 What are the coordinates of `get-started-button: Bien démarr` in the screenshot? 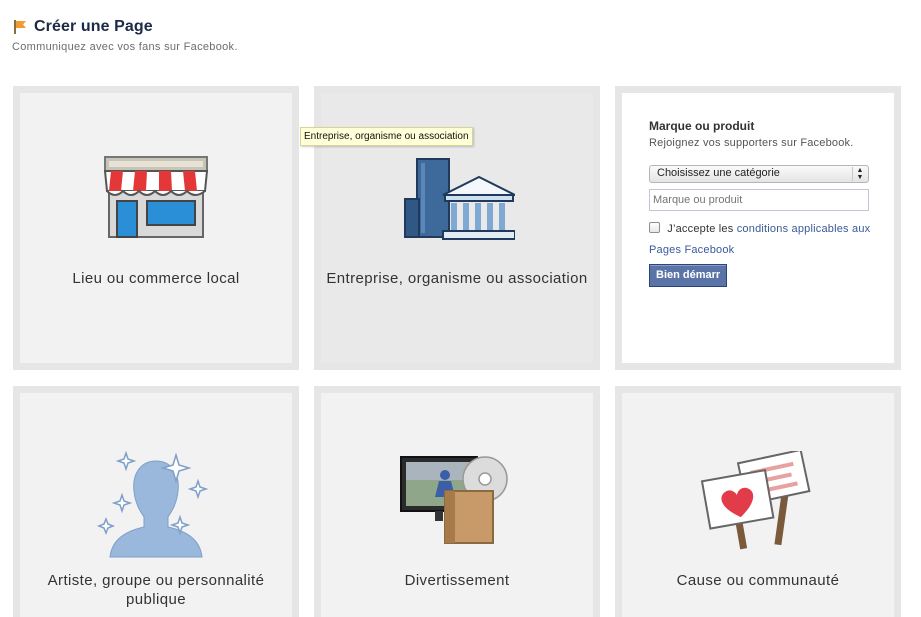 It's located at (688, 275).